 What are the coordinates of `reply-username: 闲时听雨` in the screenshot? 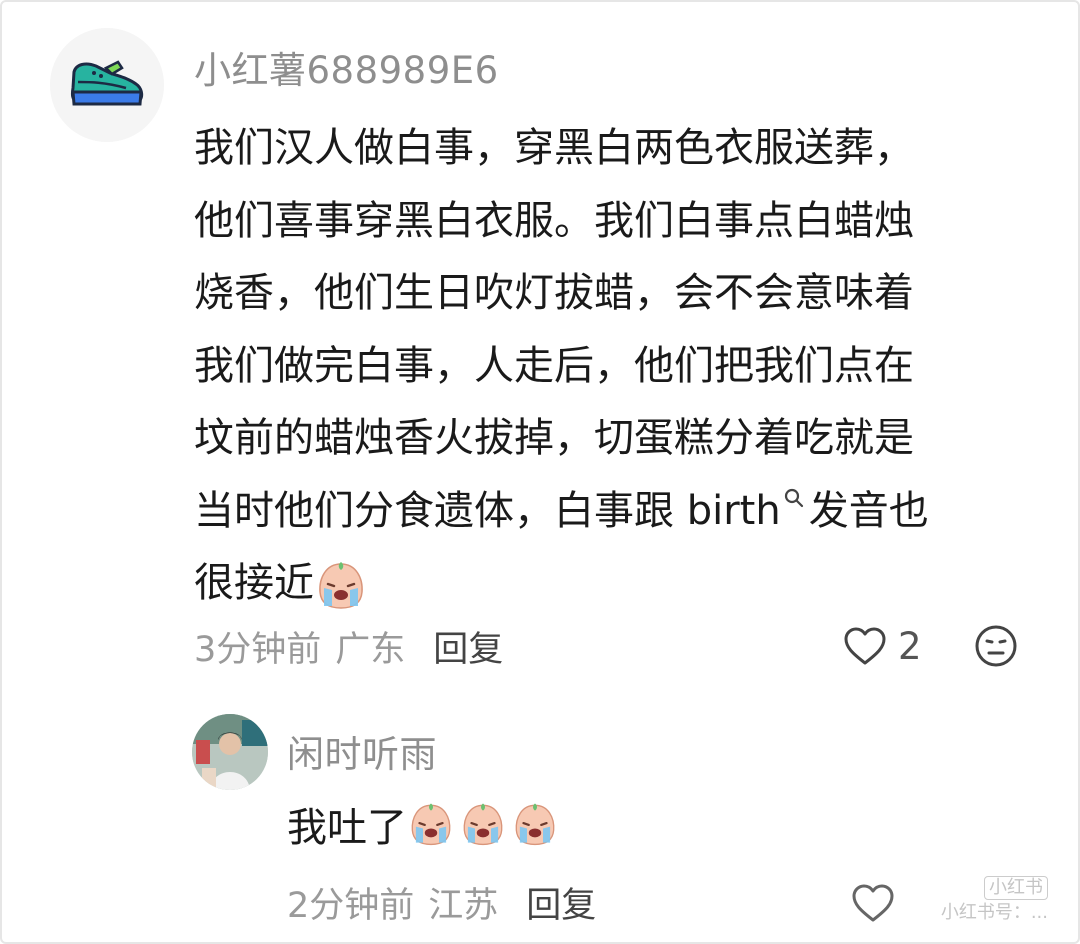 It's located at (362, 751).